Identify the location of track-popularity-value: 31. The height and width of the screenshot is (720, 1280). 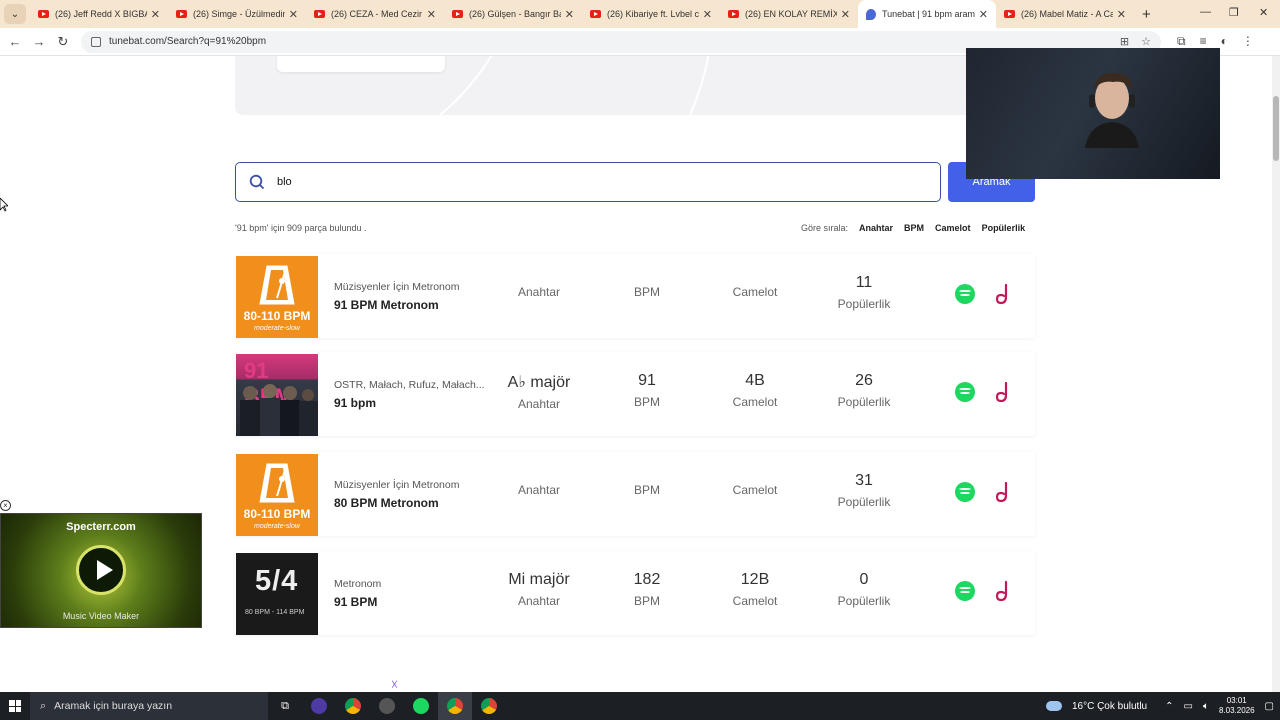
(864, 480).